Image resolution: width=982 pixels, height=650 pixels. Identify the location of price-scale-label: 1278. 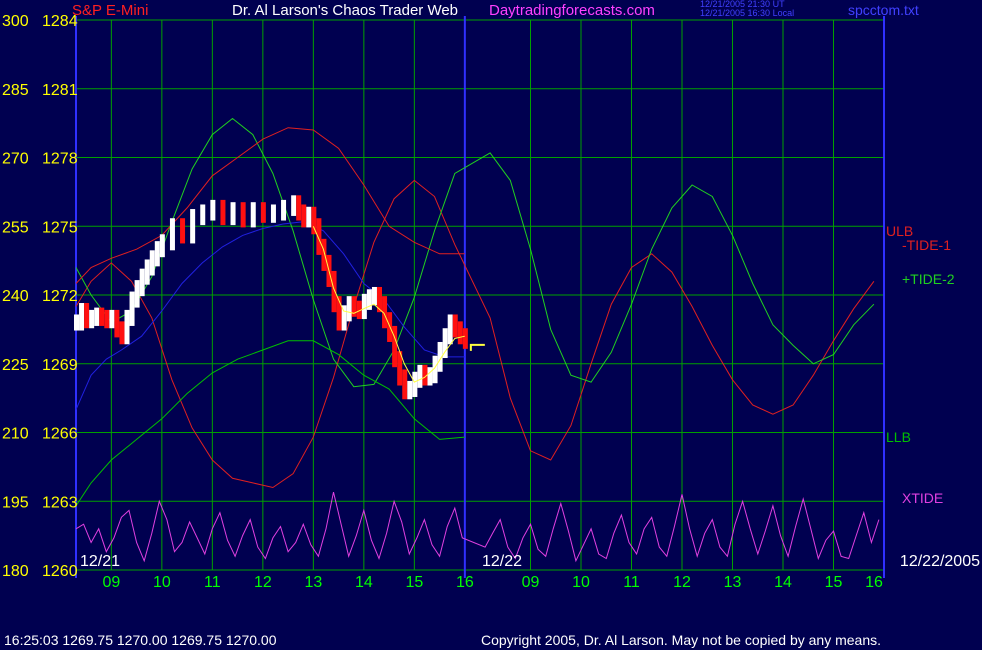
(60, 159).